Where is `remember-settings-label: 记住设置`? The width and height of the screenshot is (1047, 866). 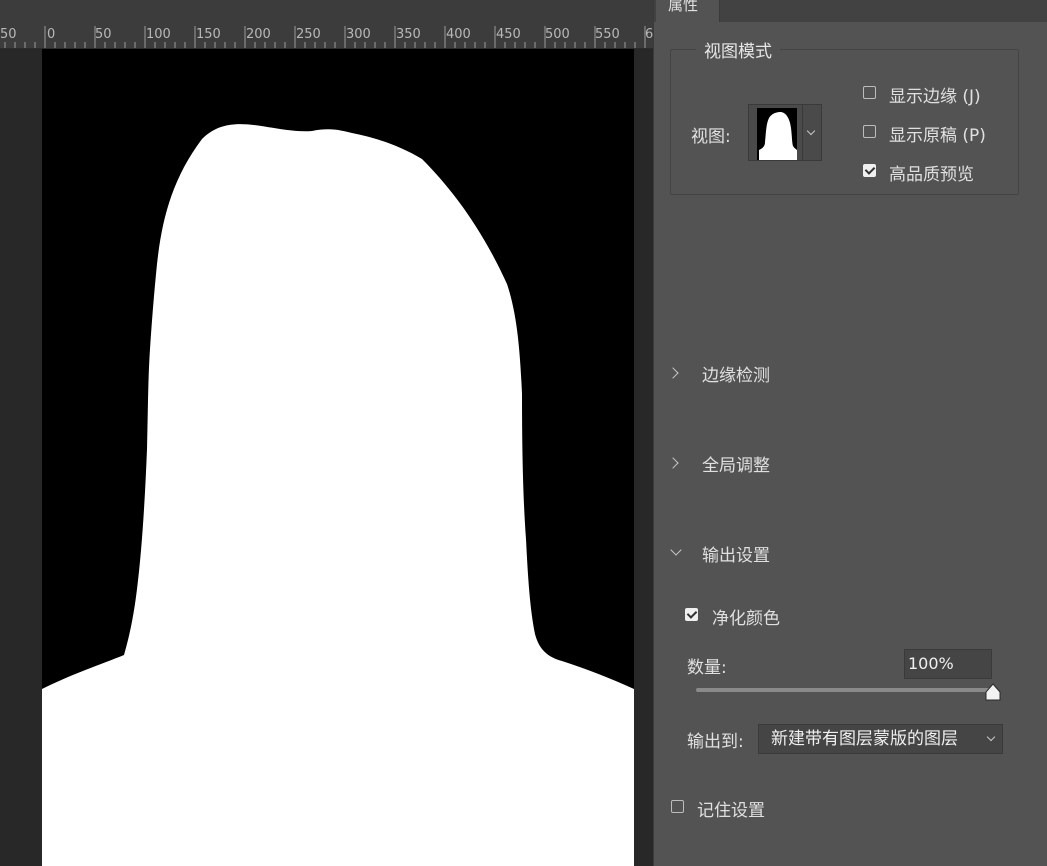
remember-settings-label: 记住设置 is located at coordinates (731, 811).